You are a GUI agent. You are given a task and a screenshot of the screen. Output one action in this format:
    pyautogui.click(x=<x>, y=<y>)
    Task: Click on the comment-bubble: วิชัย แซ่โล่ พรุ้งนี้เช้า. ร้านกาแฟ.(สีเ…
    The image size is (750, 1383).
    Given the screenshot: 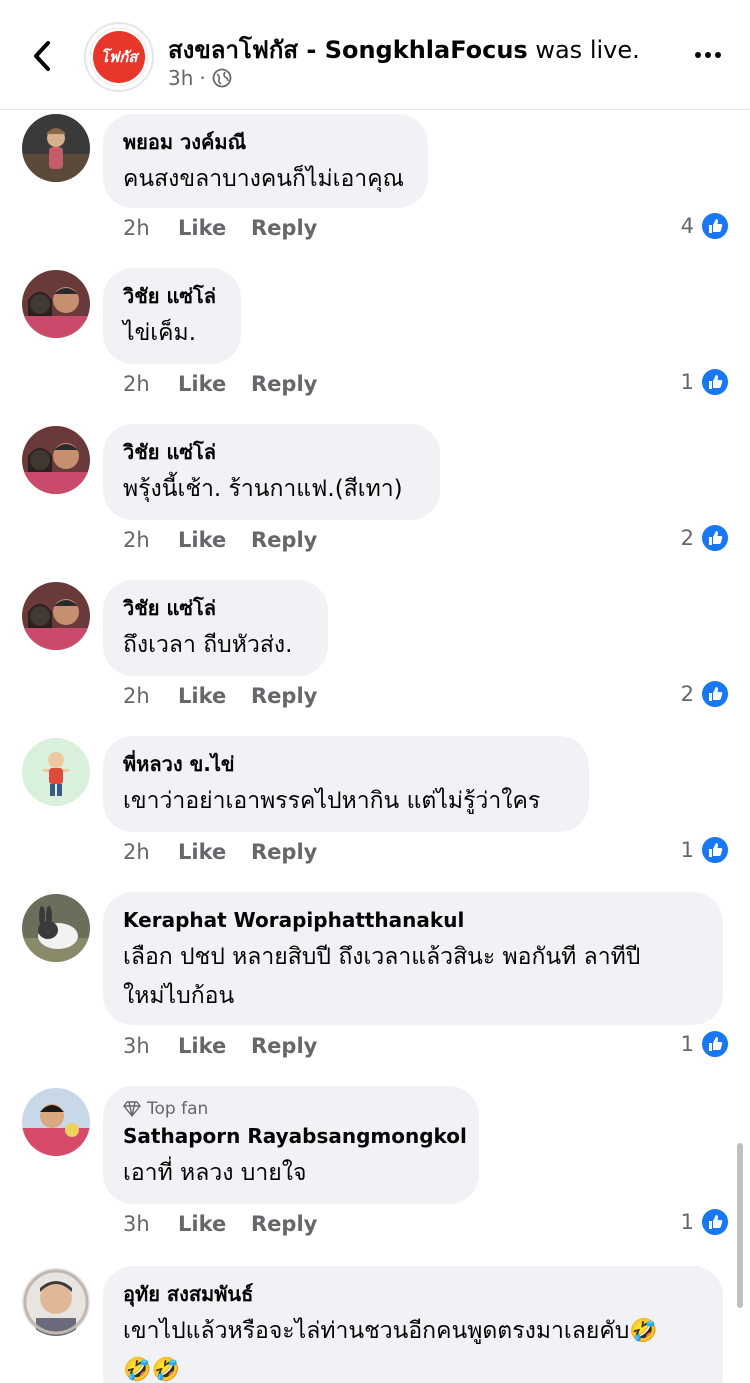 What is the action you would take?
    pyautogui.click(x=271, y=472)
    